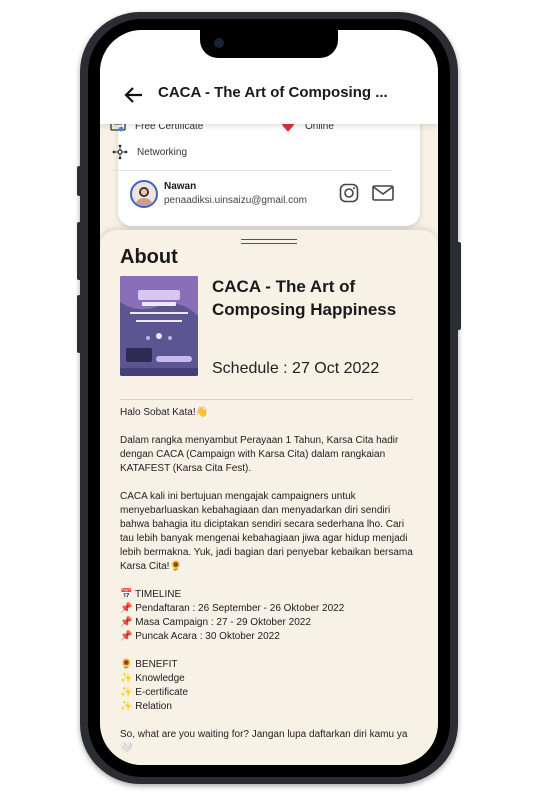  What do you see at coordinates (296, 368) in the screenshot?
I see `event-schedule: Schedule : 27 Oct 2022` at bounding box center [296, 368].